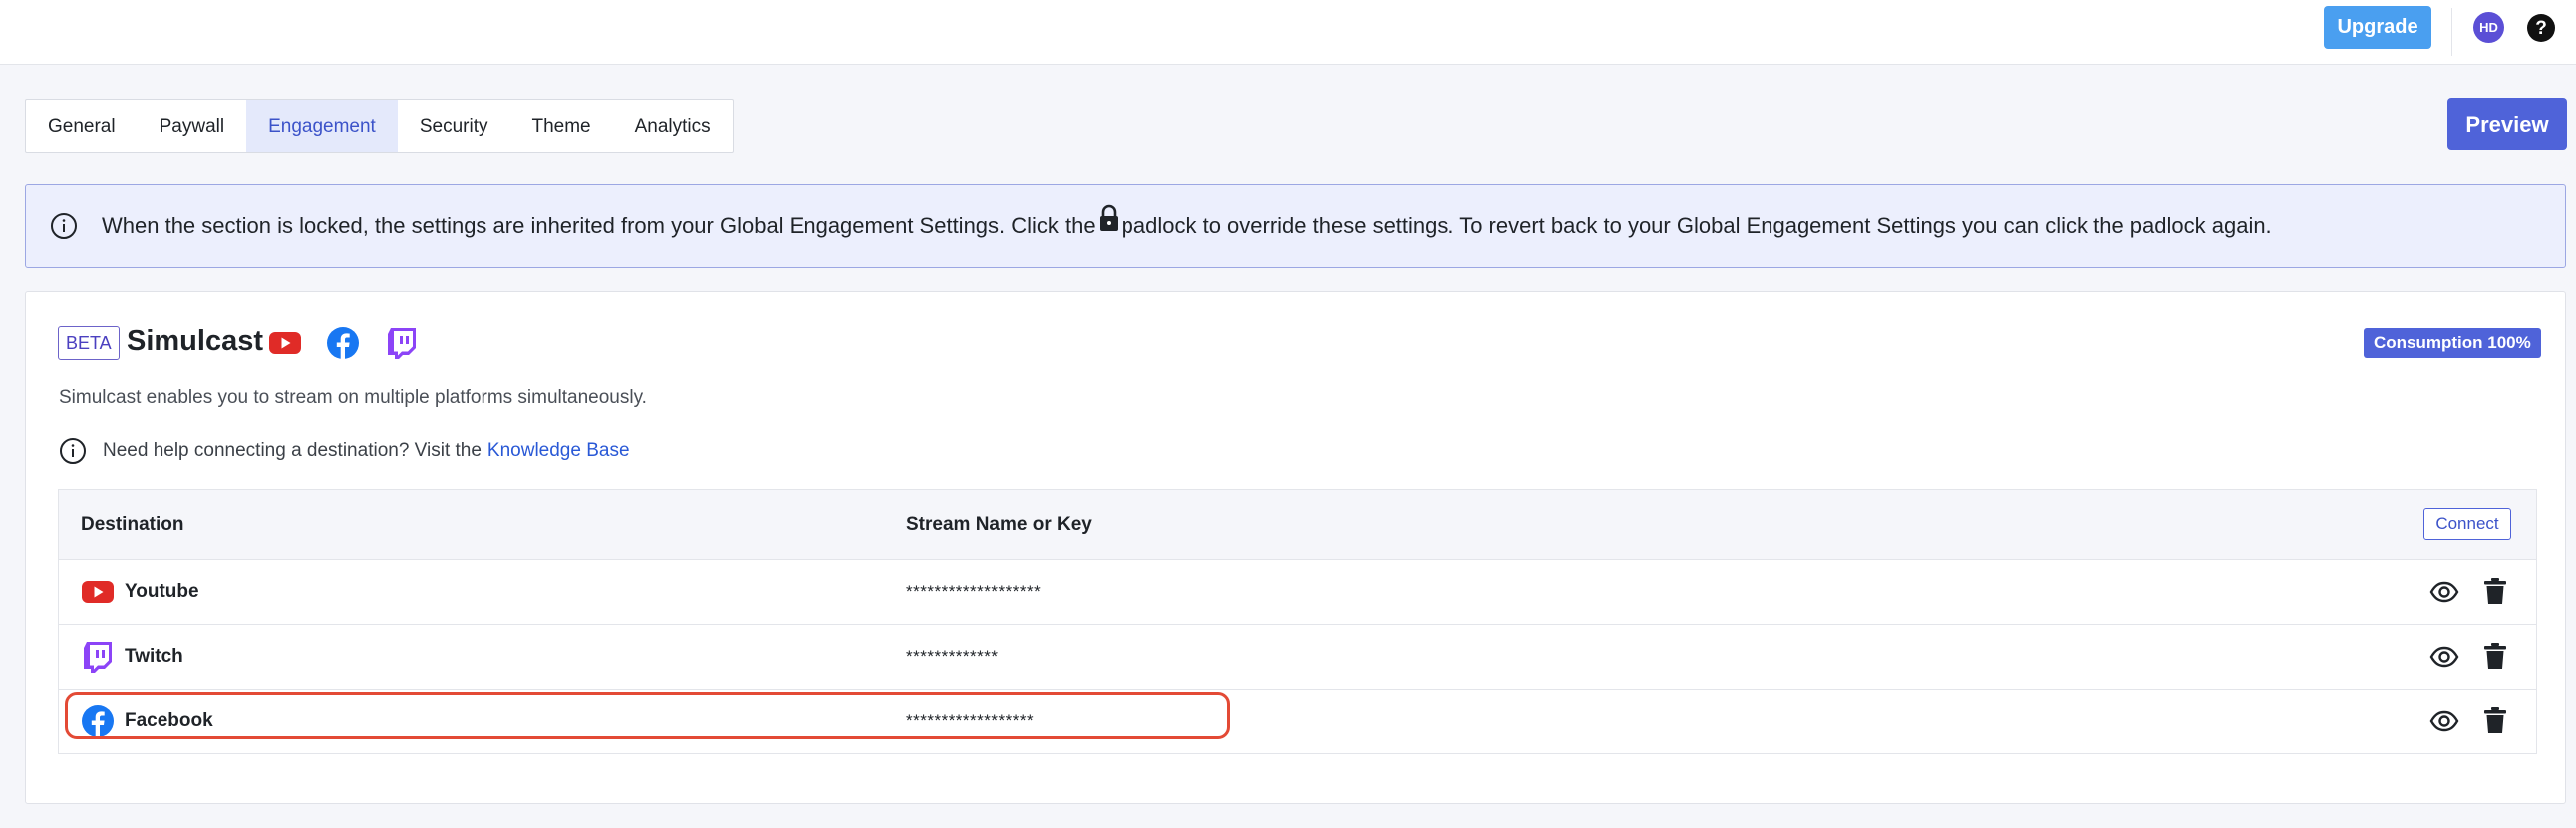 Image resolution: width=2576 pixels, height=828 pixels. What do you see at coordinates (322, 126) in the screenshot?
I see `tab-engagement: Engagement` at bounding box center [322, 126].